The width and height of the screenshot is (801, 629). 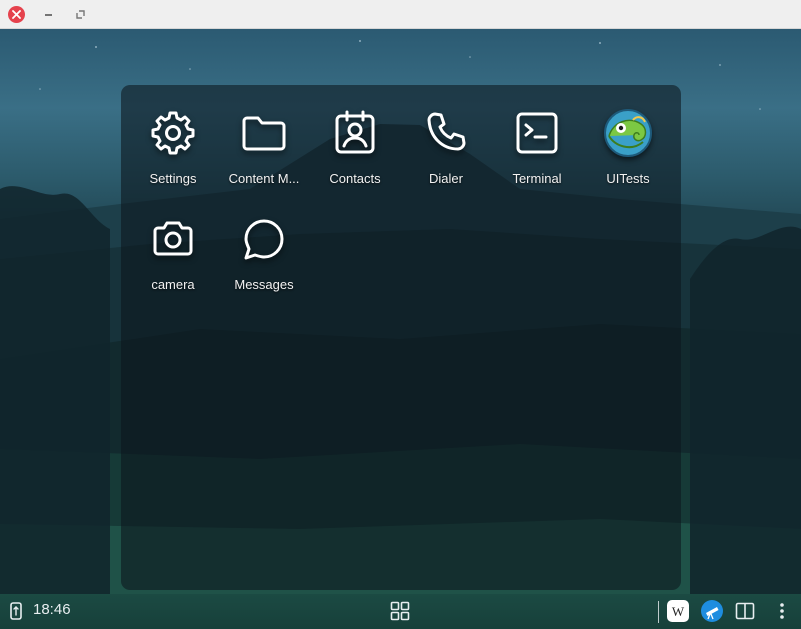 What do you see at coordinates (628, 133) in the screenshot?
I see `chameleon-logo-icon` at bounding box center [628, 133].